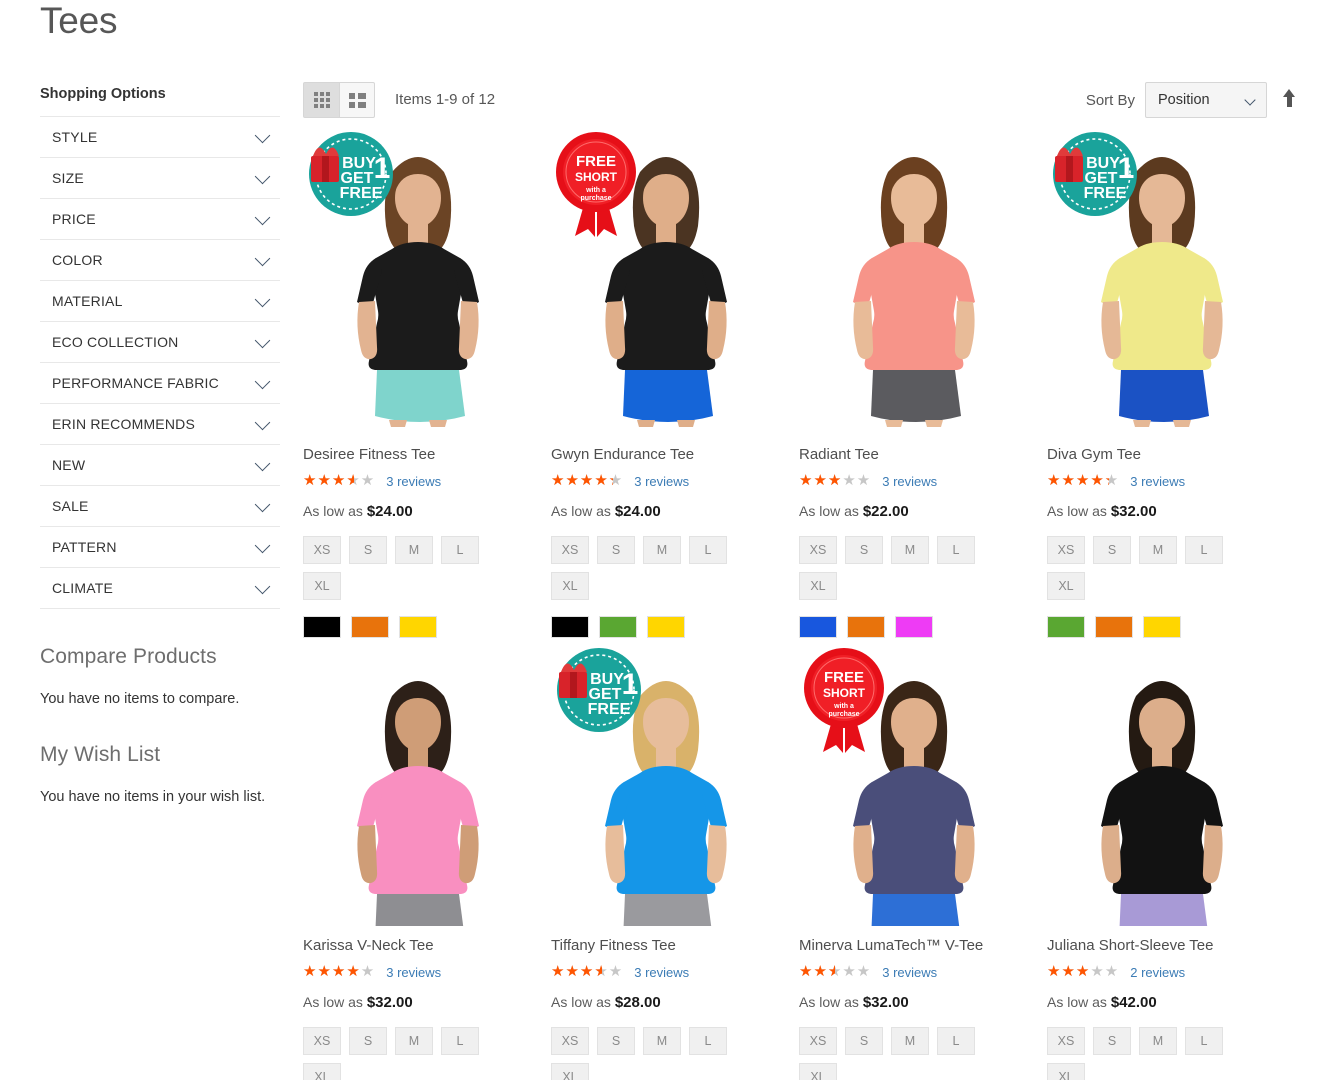 The image size is (1339, 1080). I want to click on filter-color: COLOR, so click(160, 260).